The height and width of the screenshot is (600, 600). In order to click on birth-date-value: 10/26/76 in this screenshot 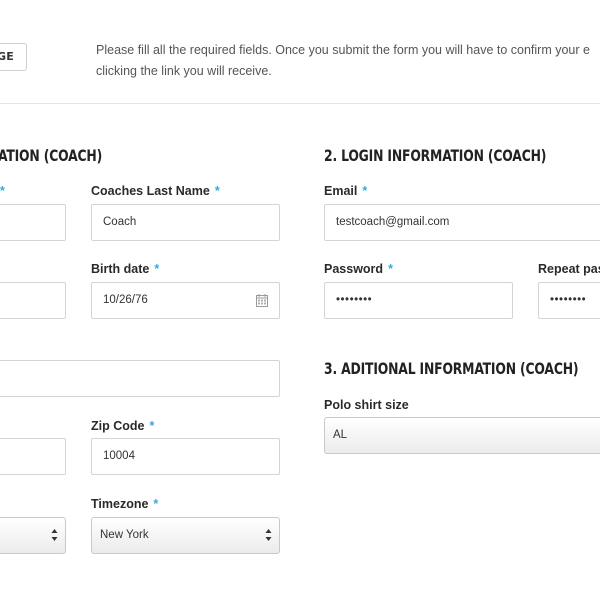, I will do `click(125, 300)`.